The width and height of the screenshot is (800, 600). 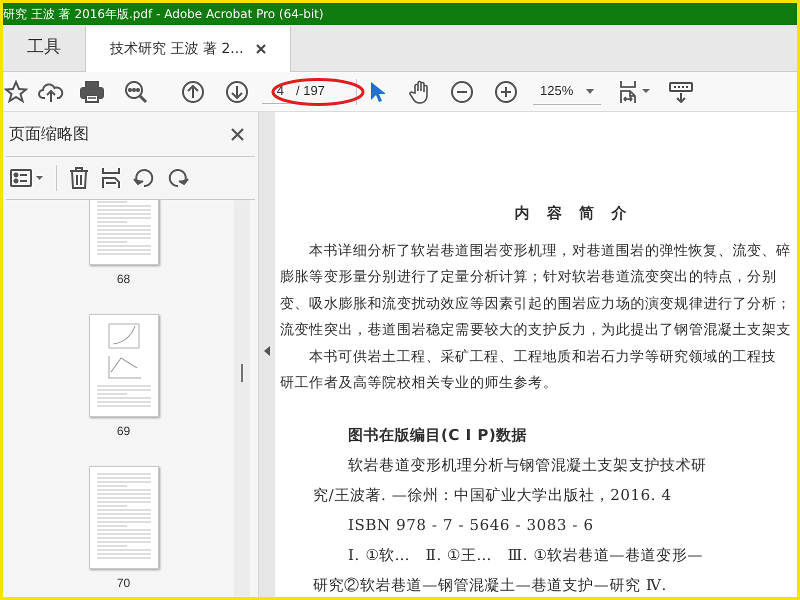 I want to click on scroll-mode-icon, so click(x=681, y=91).